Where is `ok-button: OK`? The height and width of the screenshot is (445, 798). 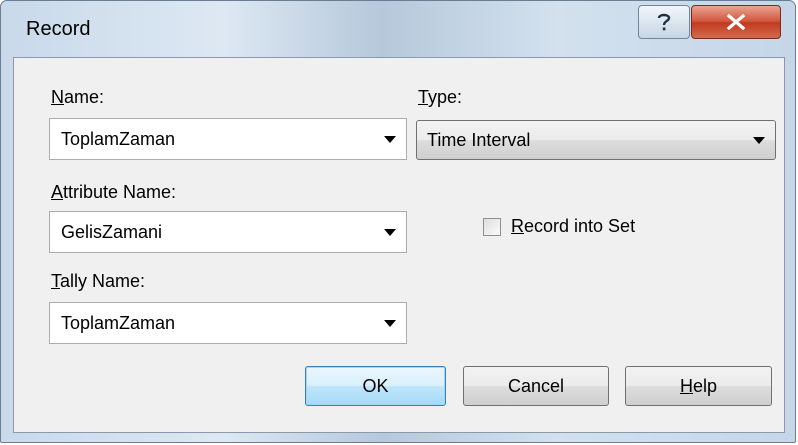
ok-button: OK is located at coordinates (375, 386).